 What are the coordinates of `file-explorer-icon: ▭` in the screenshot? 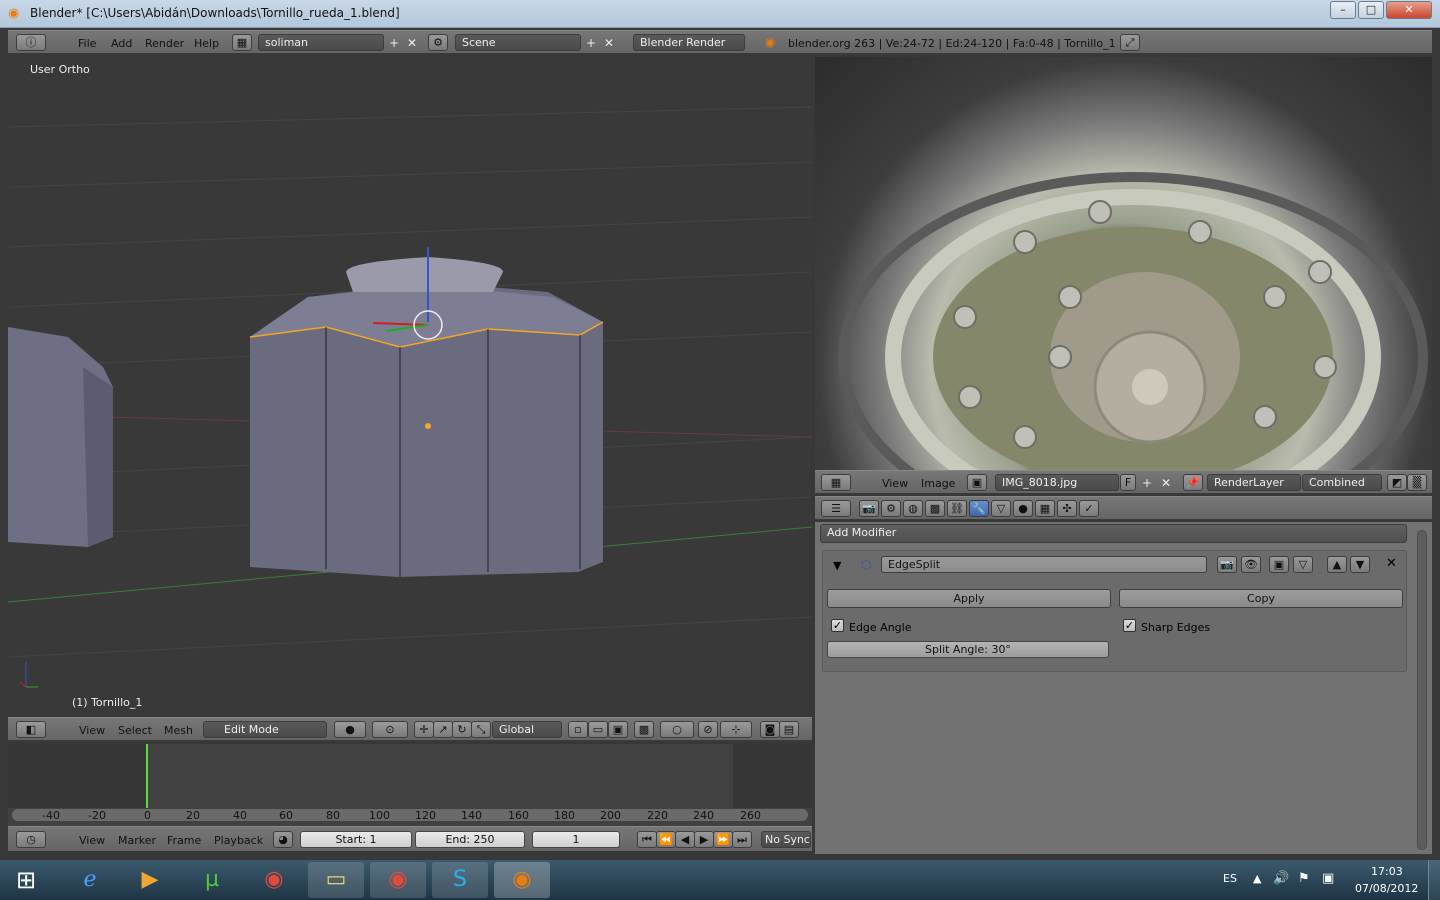 It's located at (336, 880).